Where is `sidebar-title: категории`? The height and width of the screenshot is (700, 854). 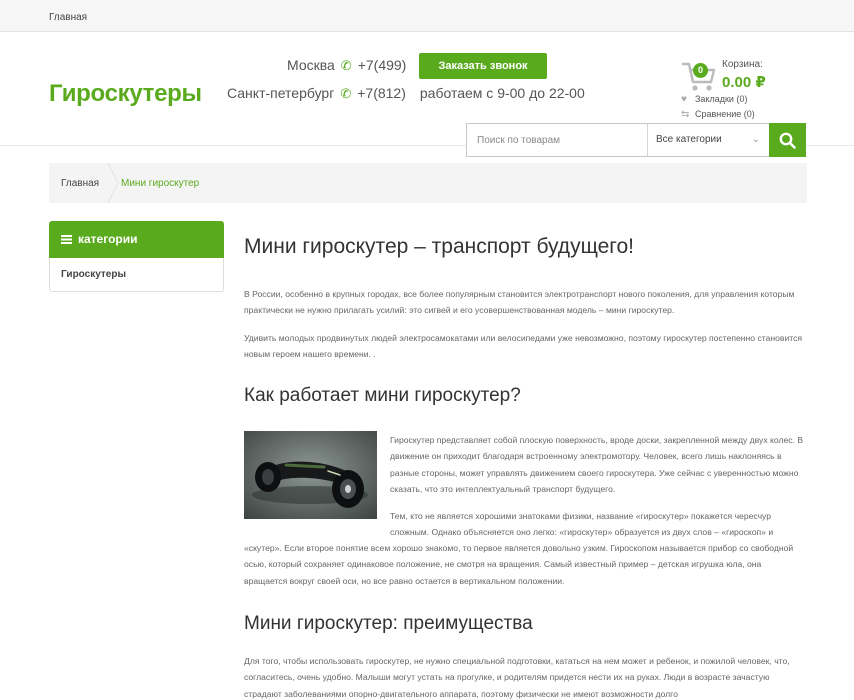 sidebar-title: категории is located at coordinates (108, 239).